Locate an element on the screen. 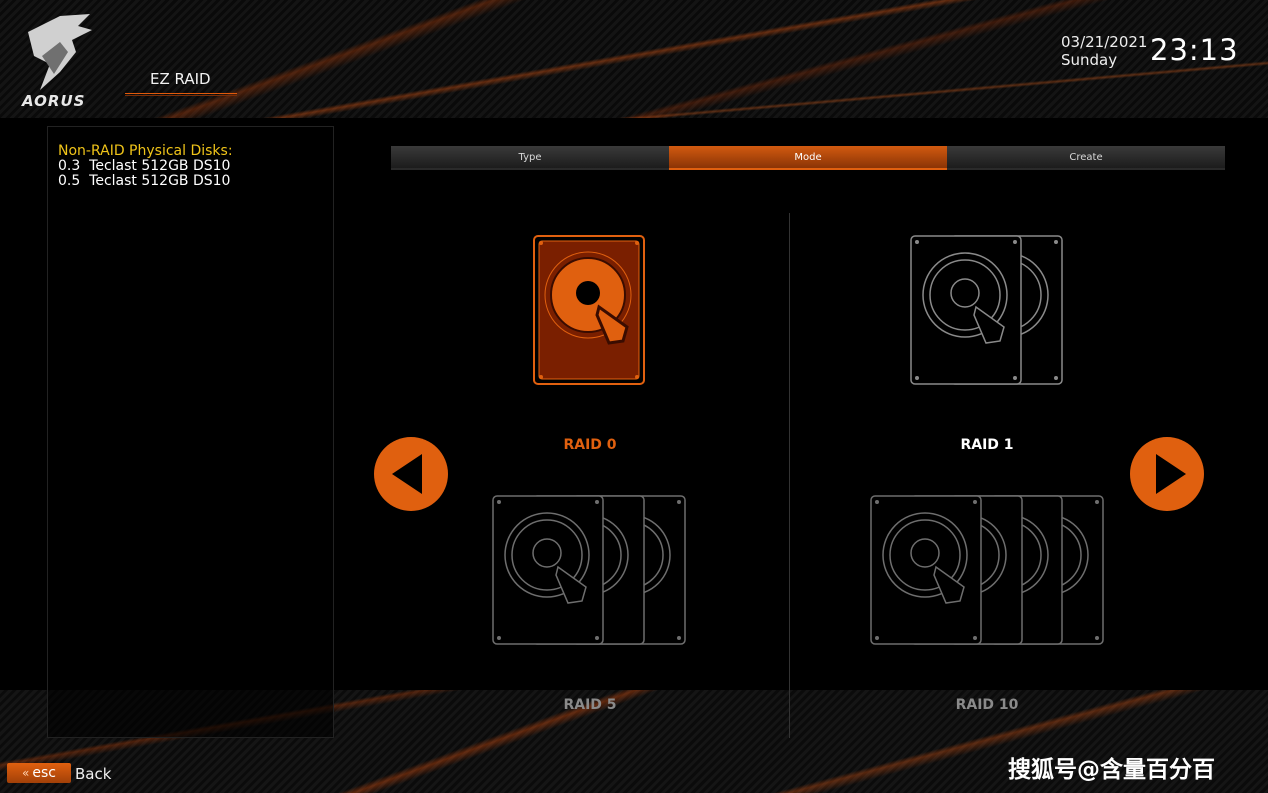  disks-heading: Non-RAID Physical Disks: is located at coordinates (145, 151).